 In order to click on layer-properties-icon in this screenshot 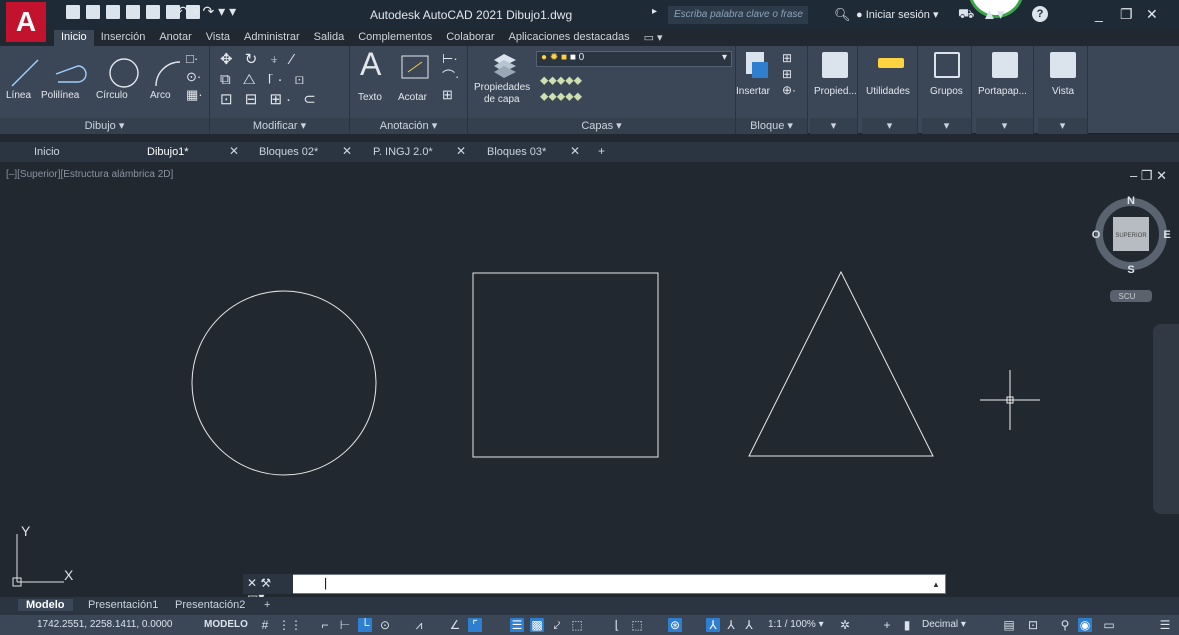, I will do `click(505, 65)`.